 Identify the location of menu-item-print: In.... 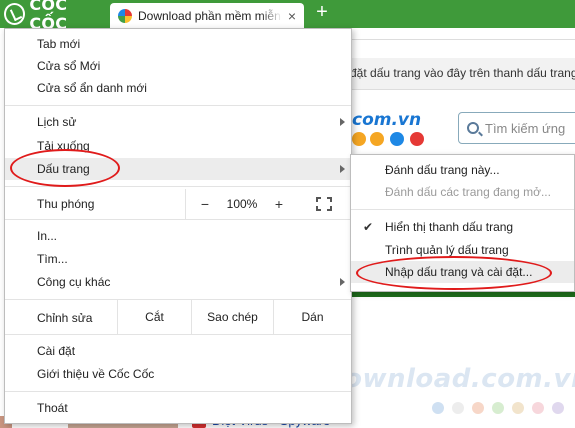
(178, 236).